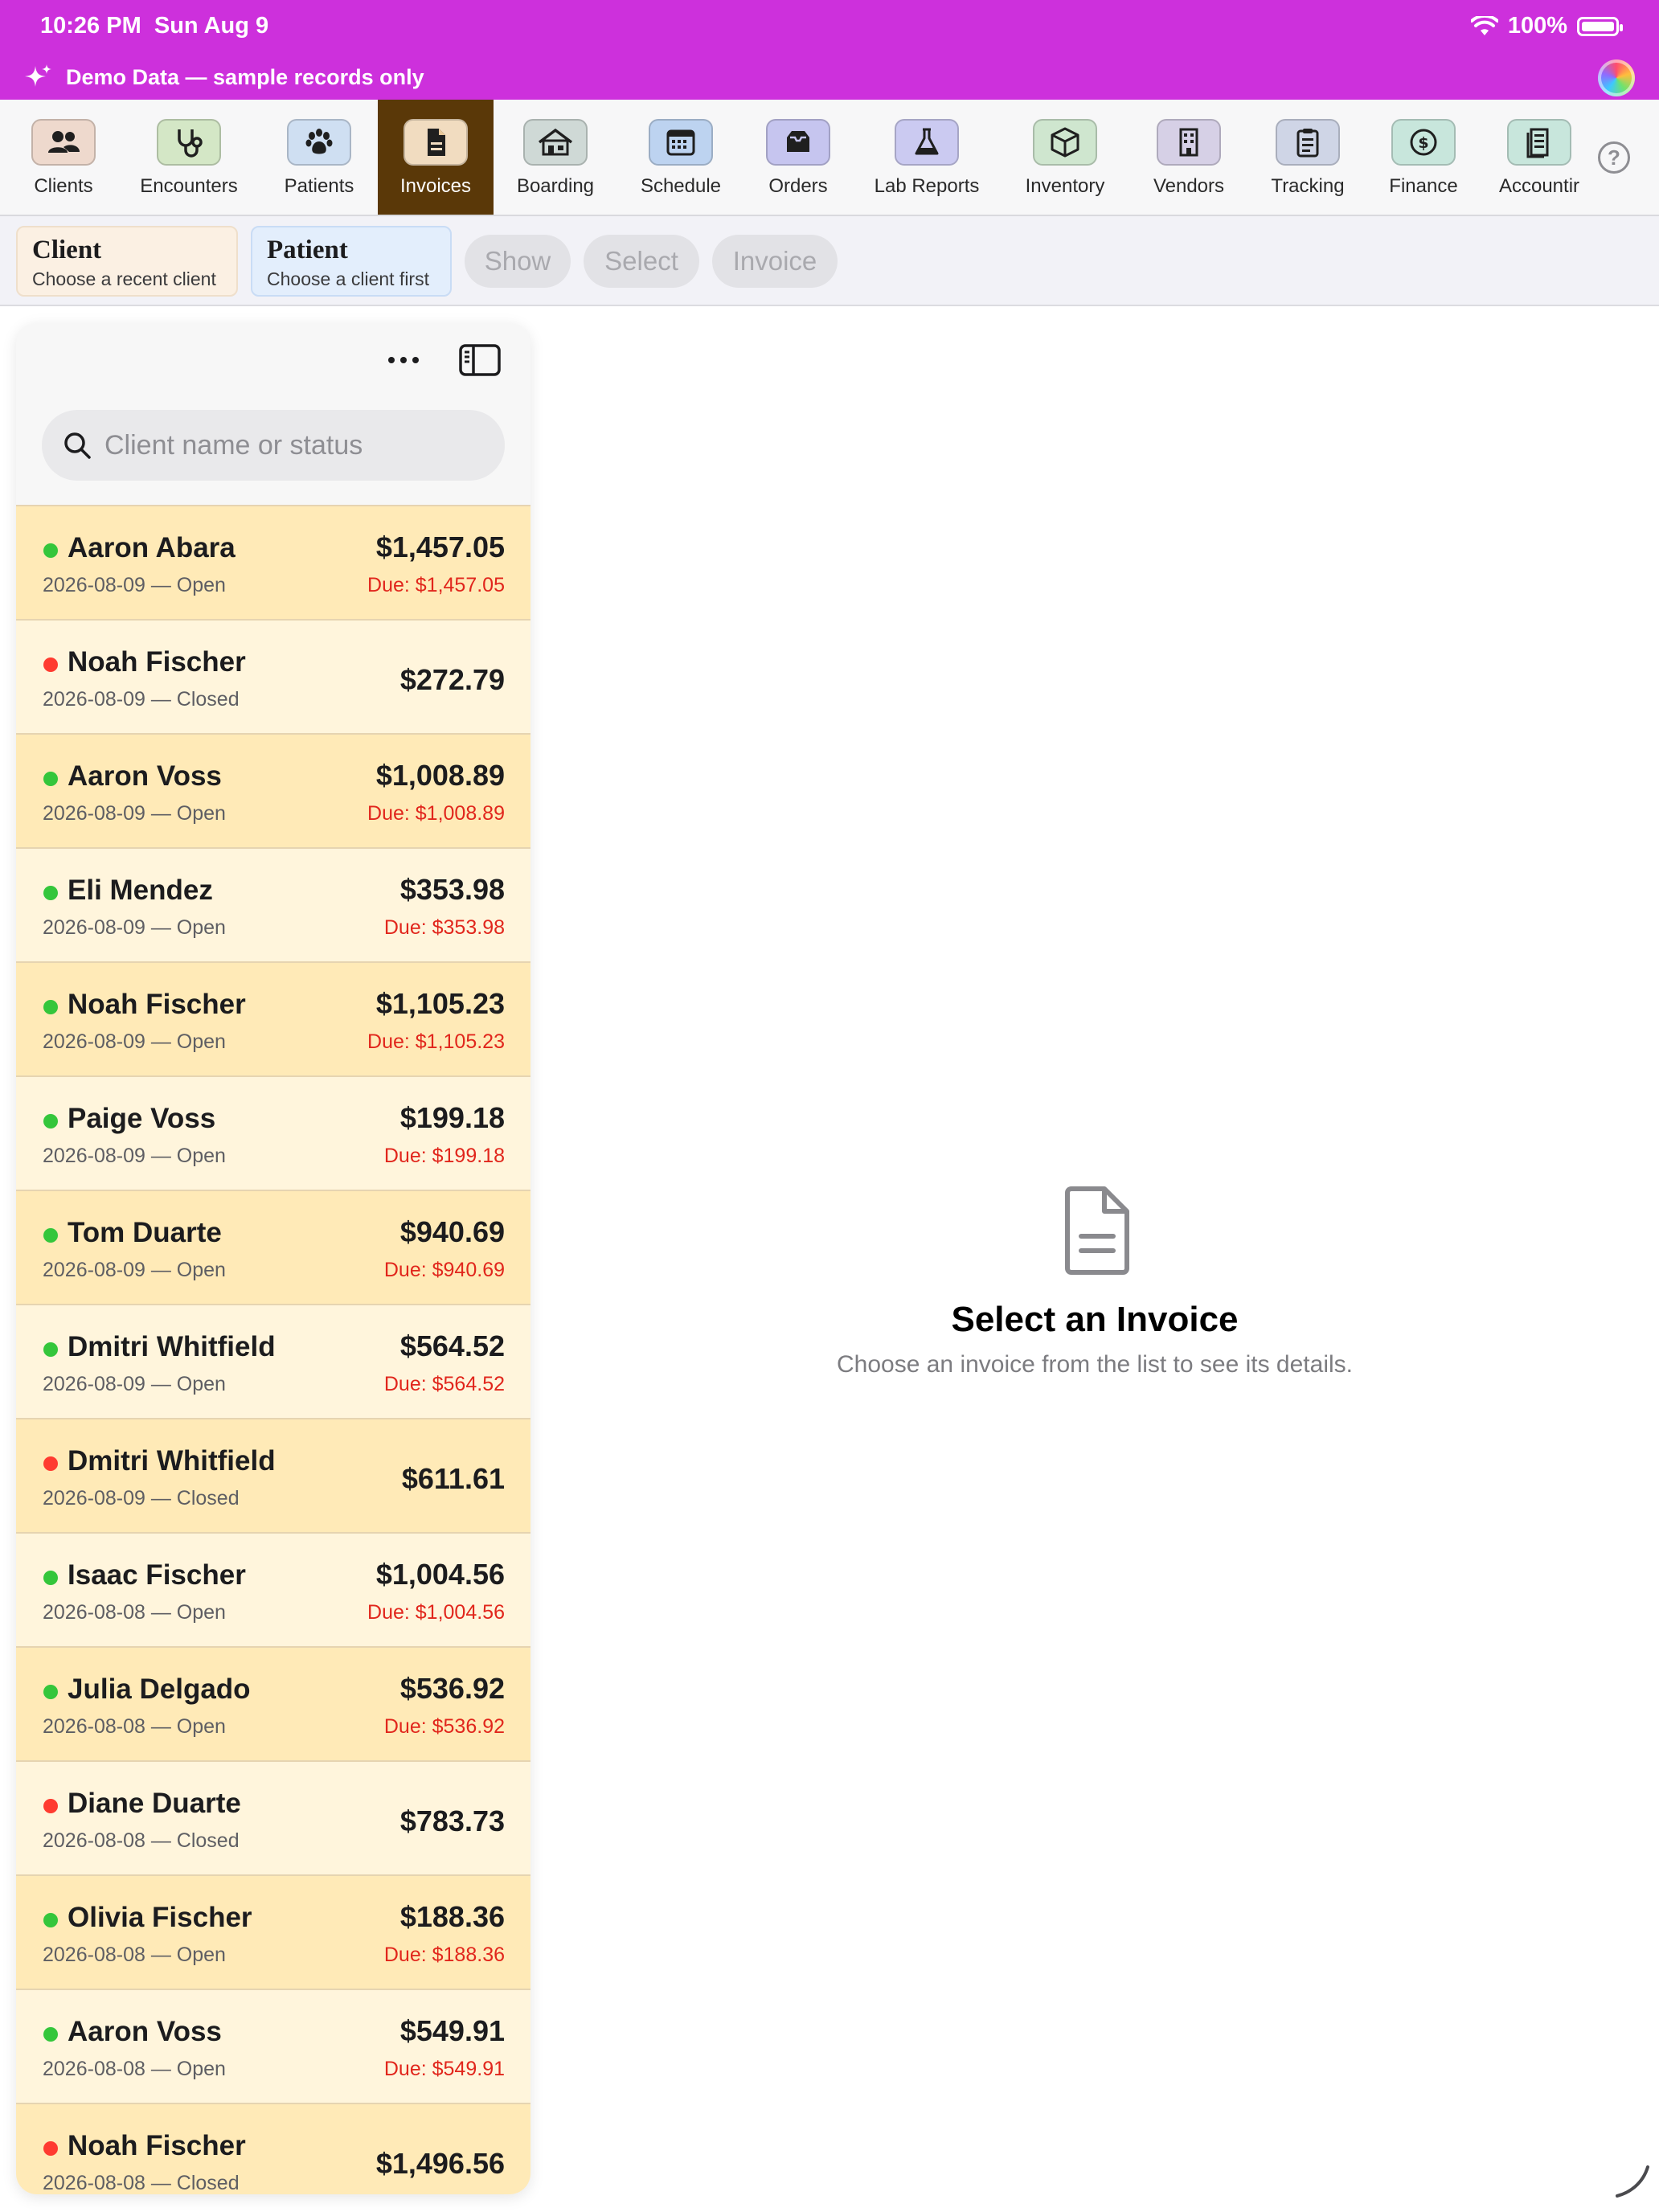 The height and width of the screenshot is (2212, 1659). Describe the element at coordinates (145, 1232) in the screenshot. I see `invoice-client-name: Tom Duarte` at that location.